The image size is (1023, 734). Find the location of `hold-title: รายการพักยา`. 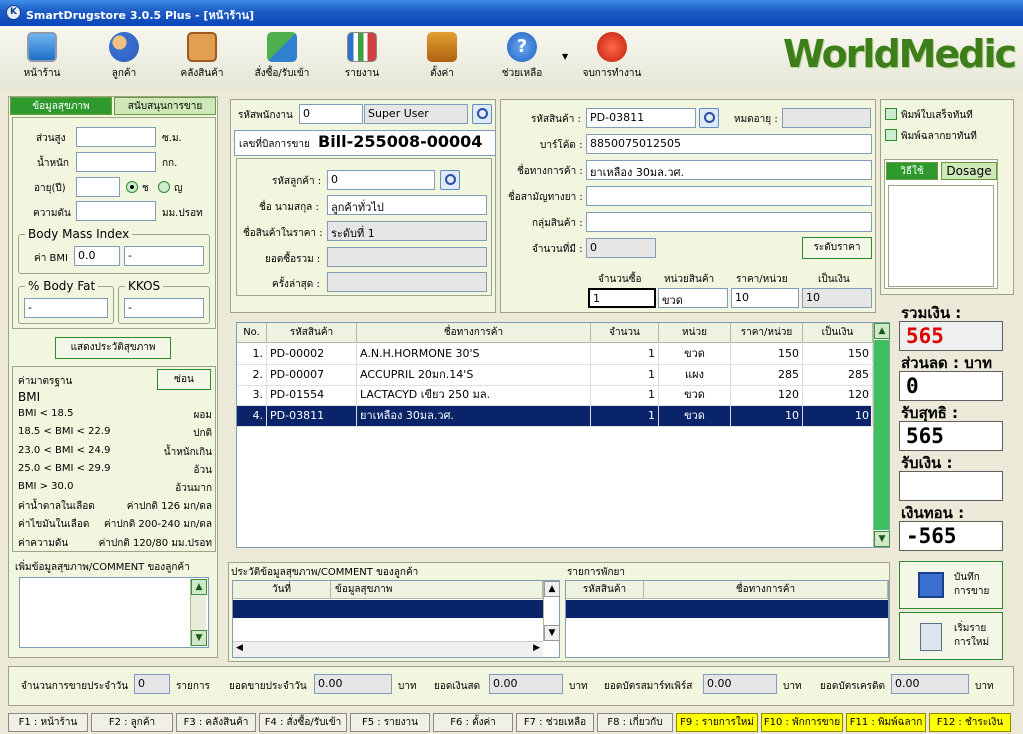

hold-title: รายการพักยา is located at coordinates (596, 572).